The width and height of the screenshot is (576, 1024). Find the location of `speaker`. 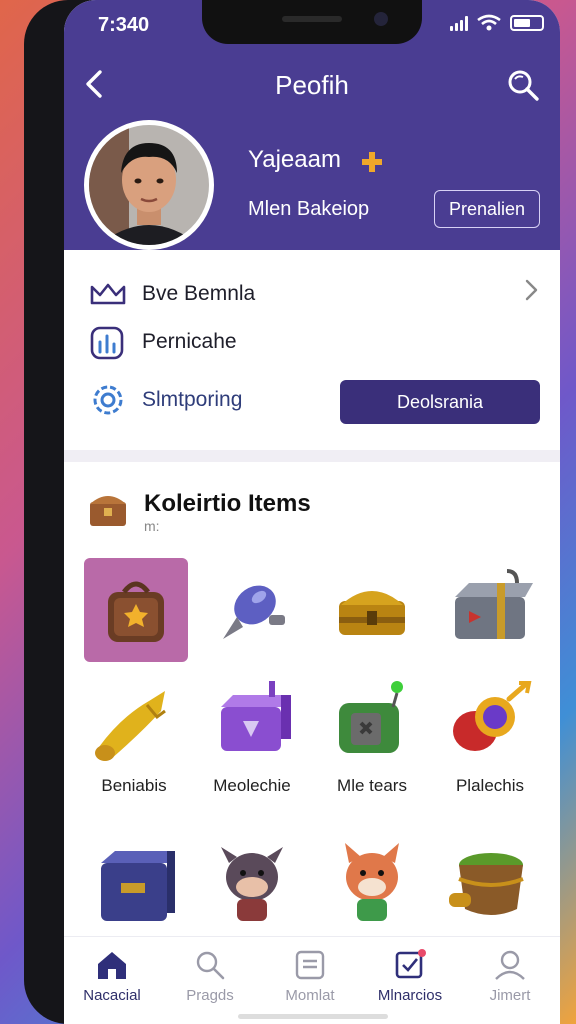

speaker is located at coordinates (312, 19).